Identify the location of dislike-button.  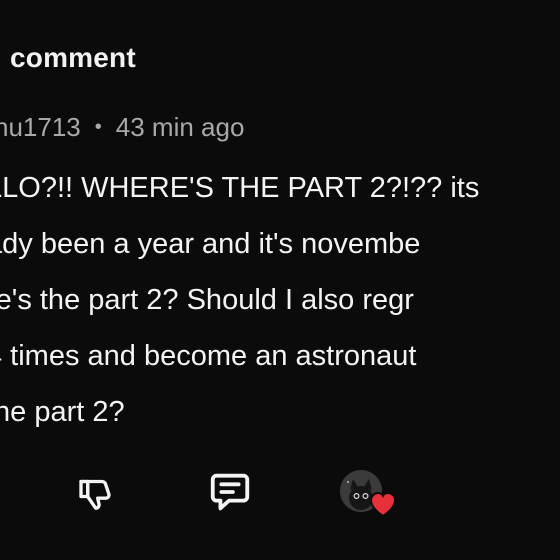
(96, 494).